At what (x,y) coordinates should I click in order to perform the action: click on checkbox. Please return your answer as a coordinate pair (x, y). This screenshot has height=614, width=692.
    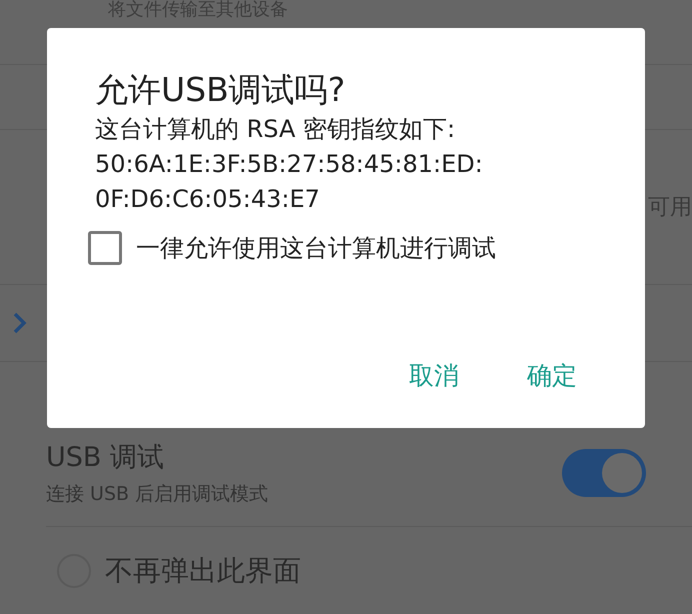
    Looking at the image, I should click on (105, 248).